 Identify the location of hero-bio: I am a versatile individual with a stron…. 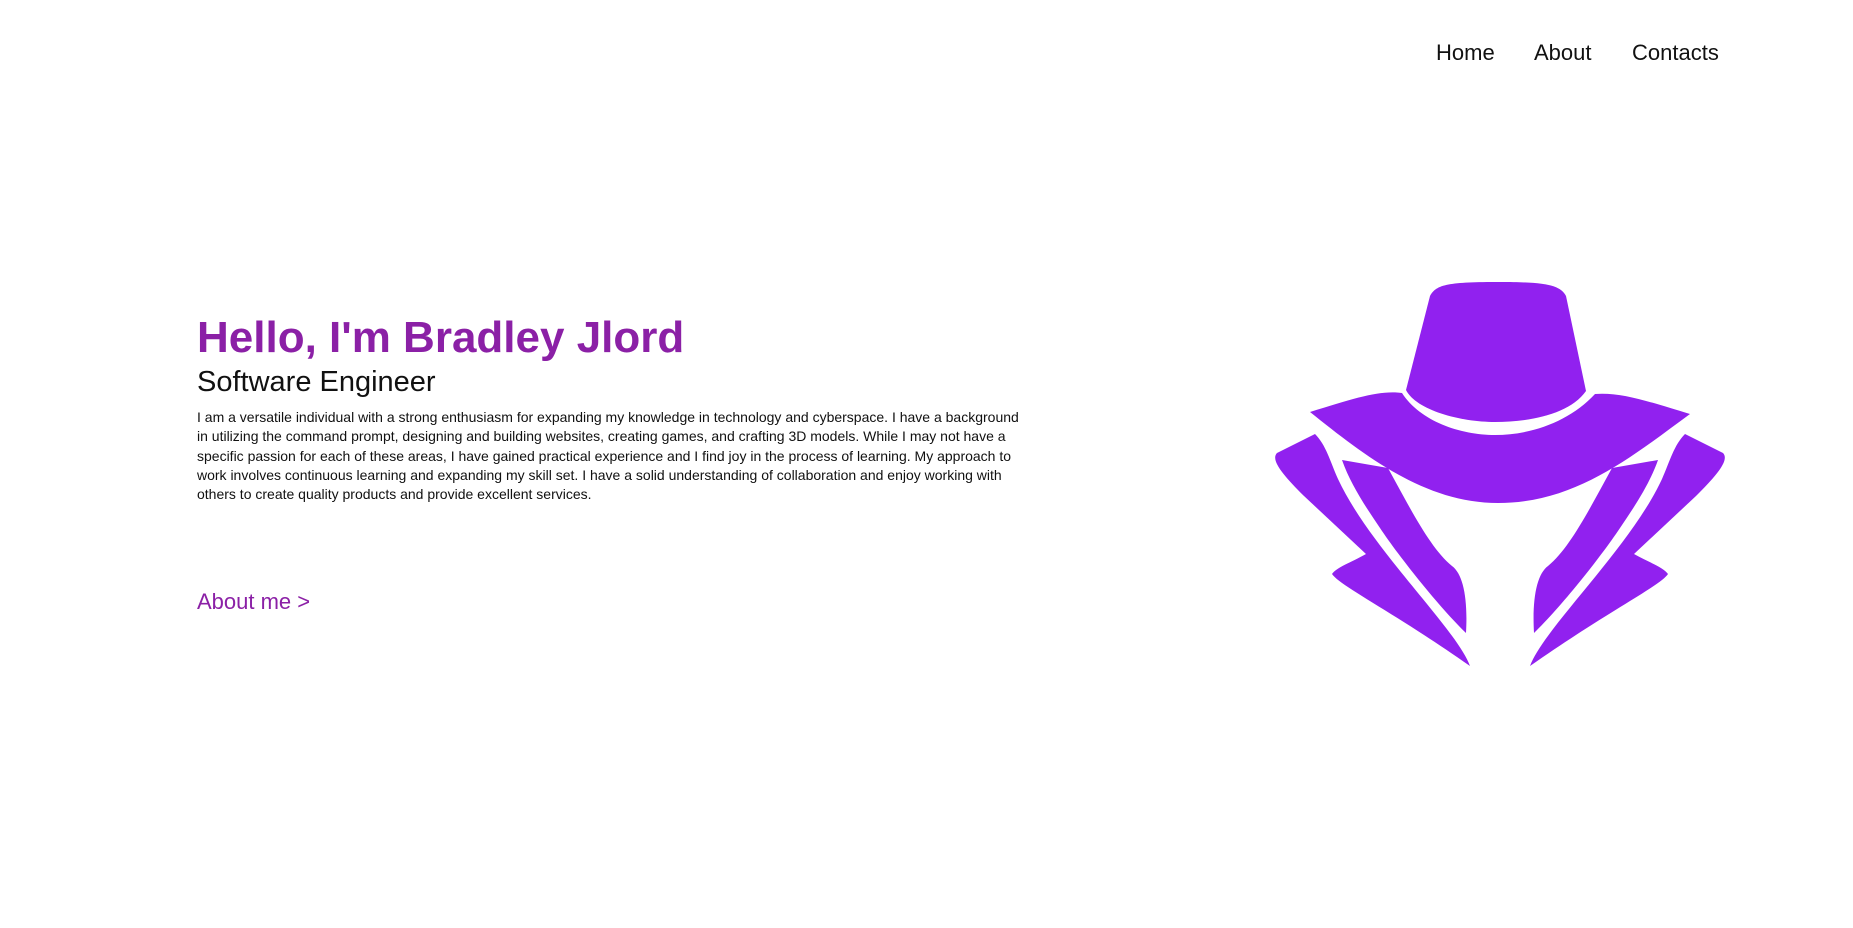
(608, 456).